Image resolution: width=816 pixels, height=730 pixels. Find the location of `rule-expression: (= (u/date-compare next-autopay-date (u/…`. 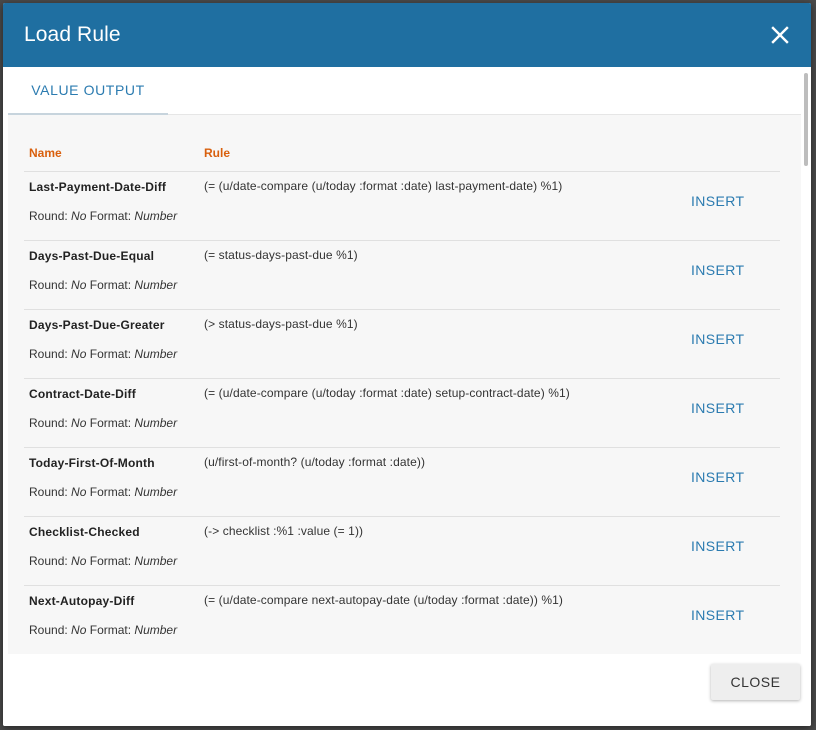

rule-expression: (= (u/date-compare next-autopay-date (u/… is located at coordinates (384, 600).